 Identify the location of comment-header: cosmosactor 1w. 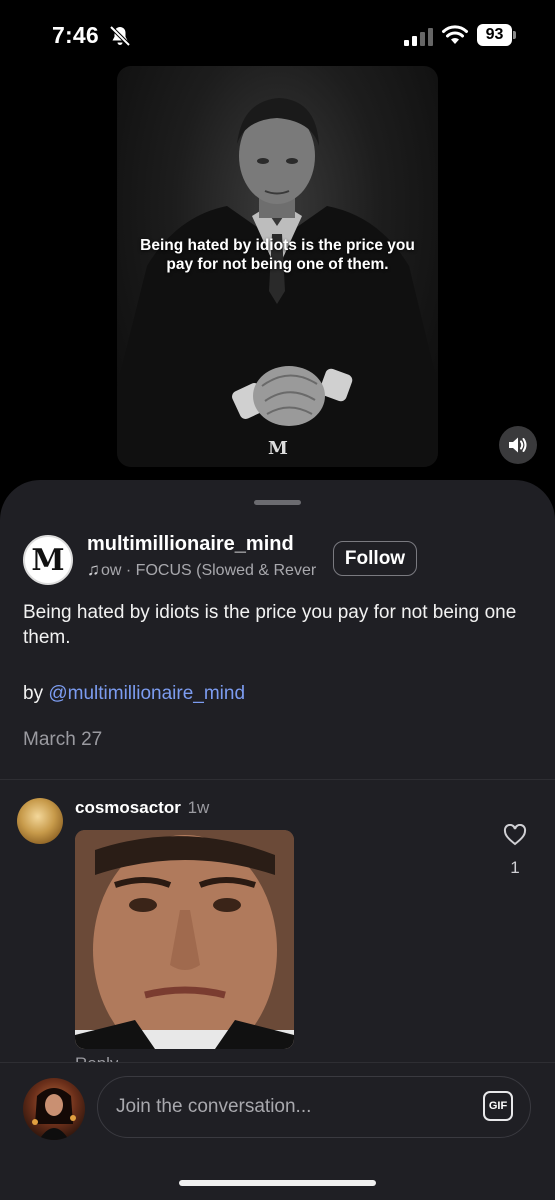
(142, 808).